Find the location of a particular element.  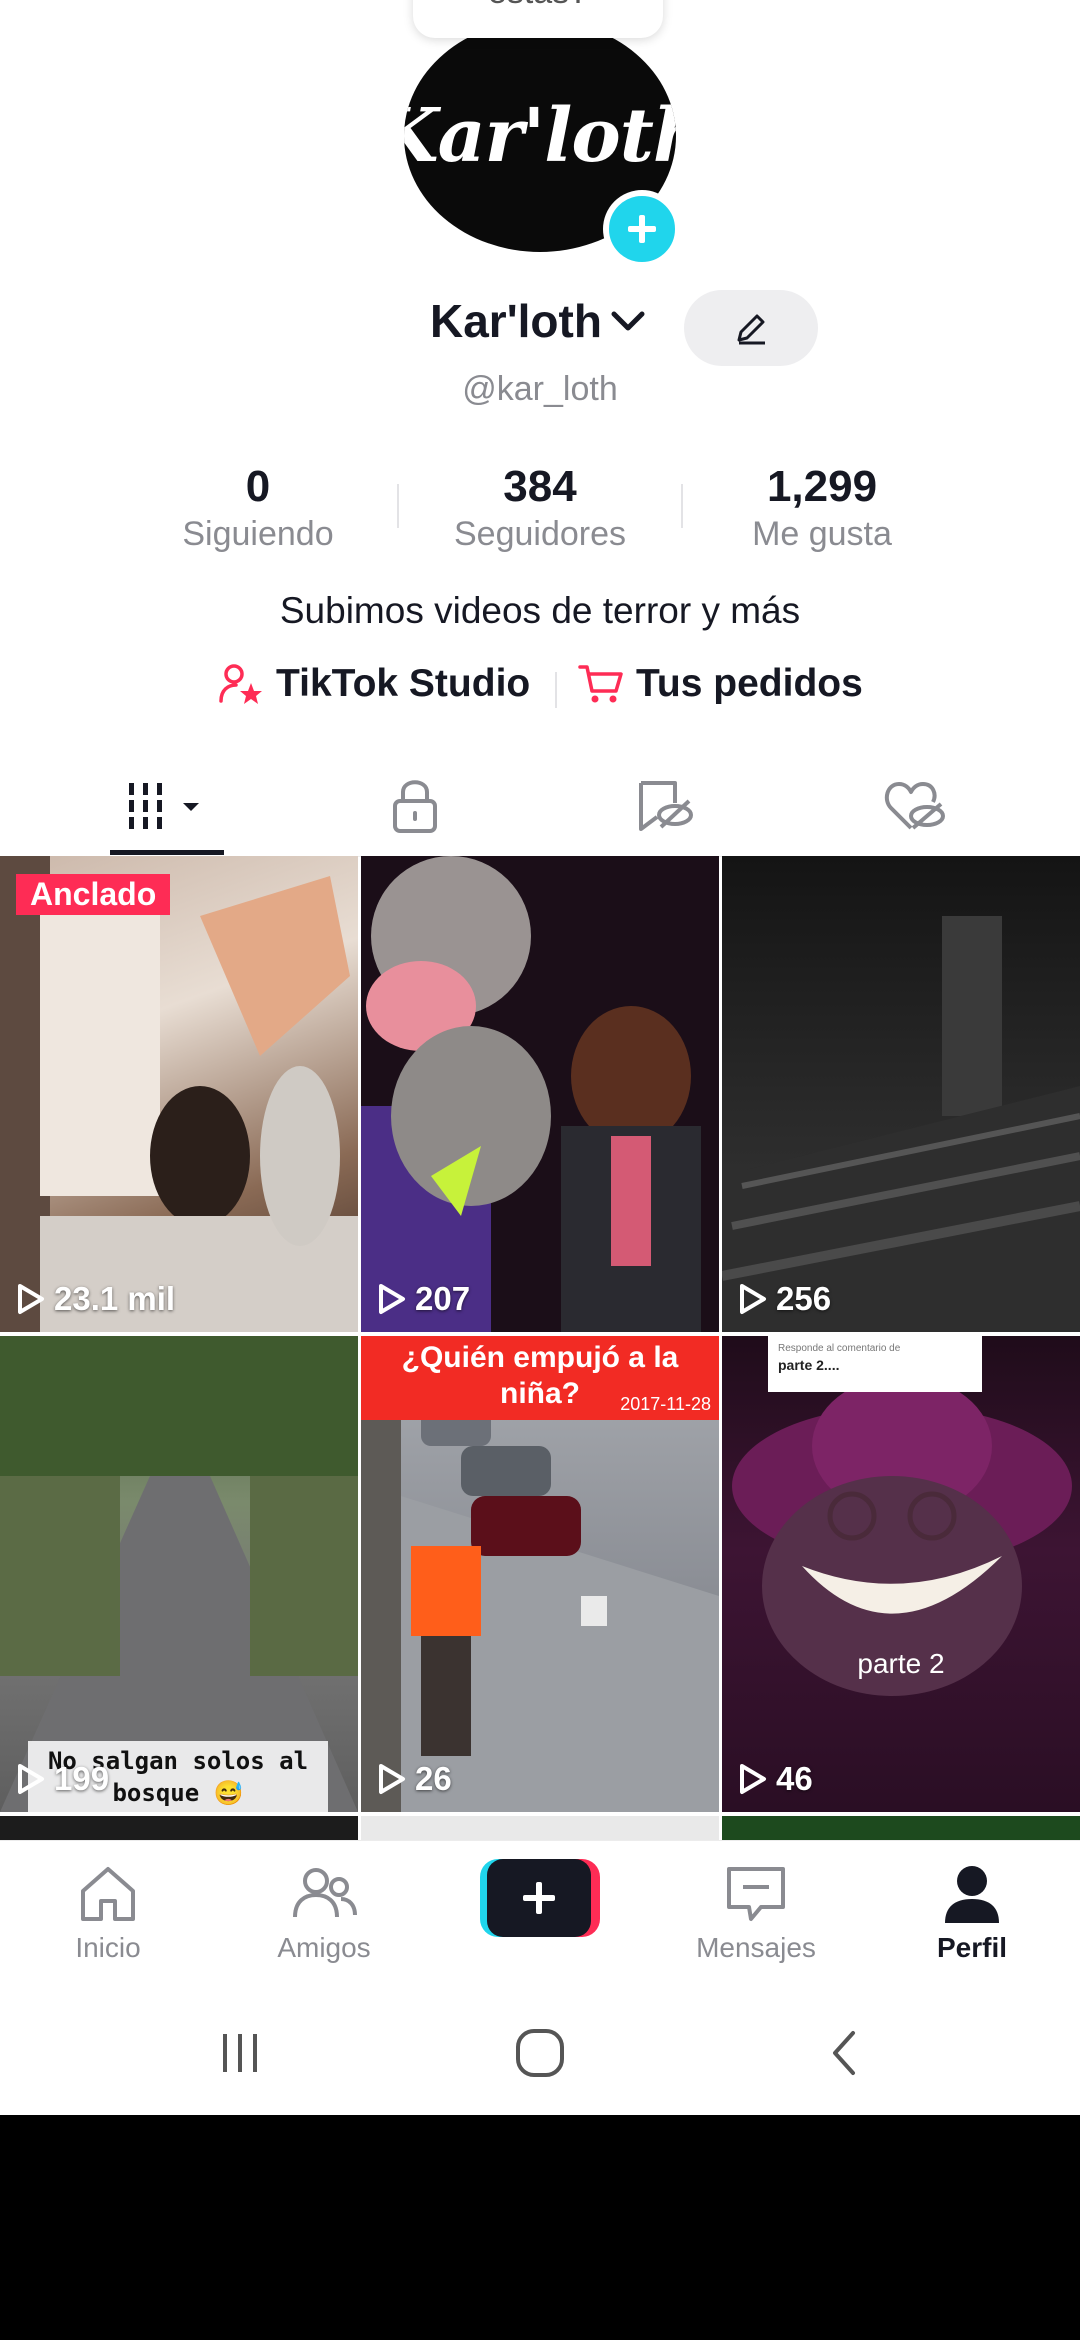

nav-friends: Amigos is located at coordinates (324, 1912).